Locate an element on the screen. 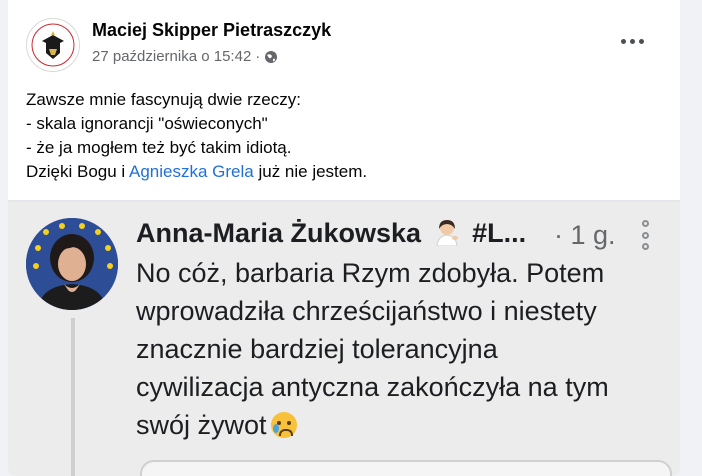 The height and width of the screenshot is (476, 702). post-text-line: Zawsze mnie fascynują dwie rzeczy: is located at coordinates (163, 99).